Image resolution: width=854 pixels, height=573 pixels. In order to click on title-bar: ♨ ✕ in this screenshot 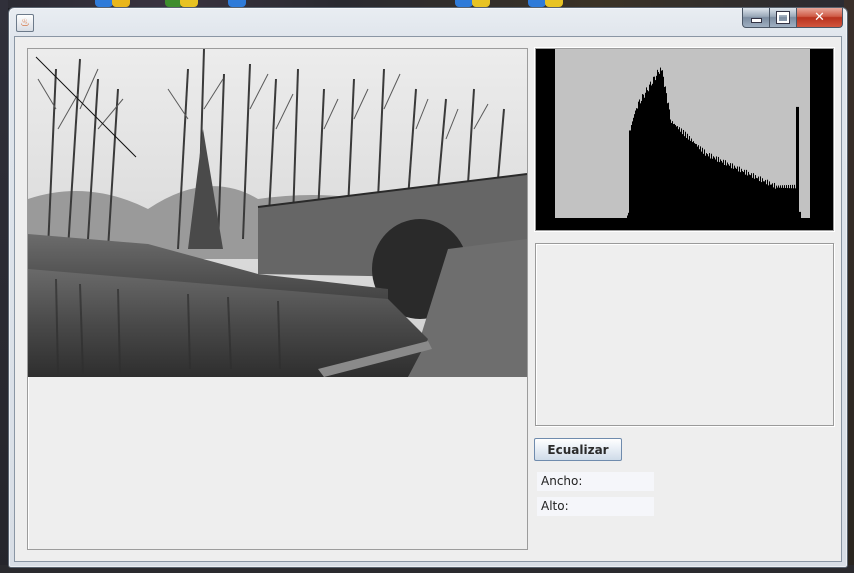, I will do `click(428, 22)`.